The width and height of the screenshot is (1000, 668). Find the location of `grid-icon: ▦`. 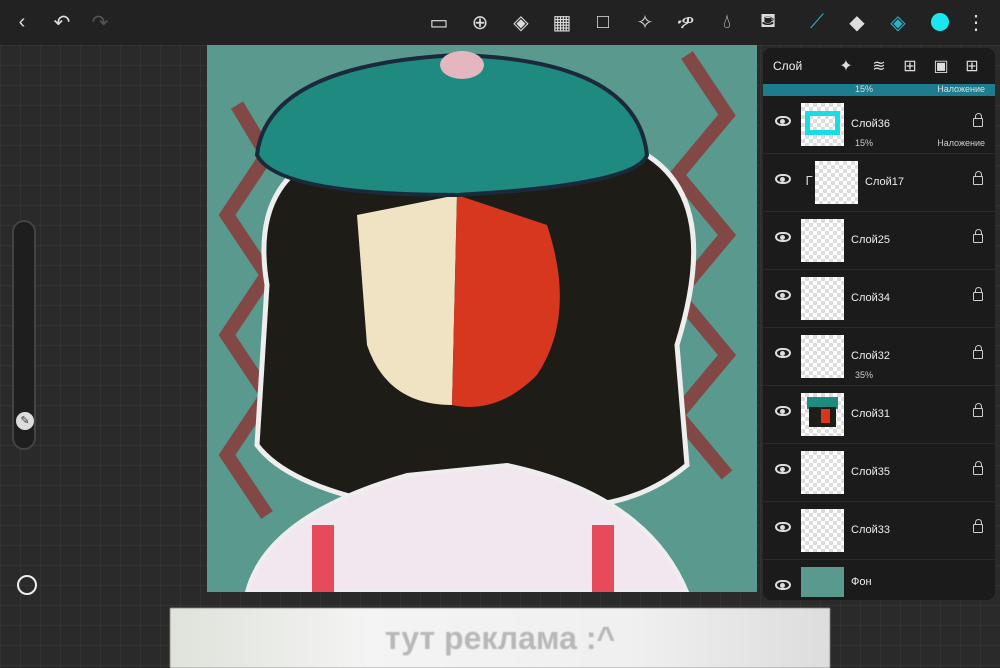

grid-icon: ▦ is located at coordinates (562, 22).